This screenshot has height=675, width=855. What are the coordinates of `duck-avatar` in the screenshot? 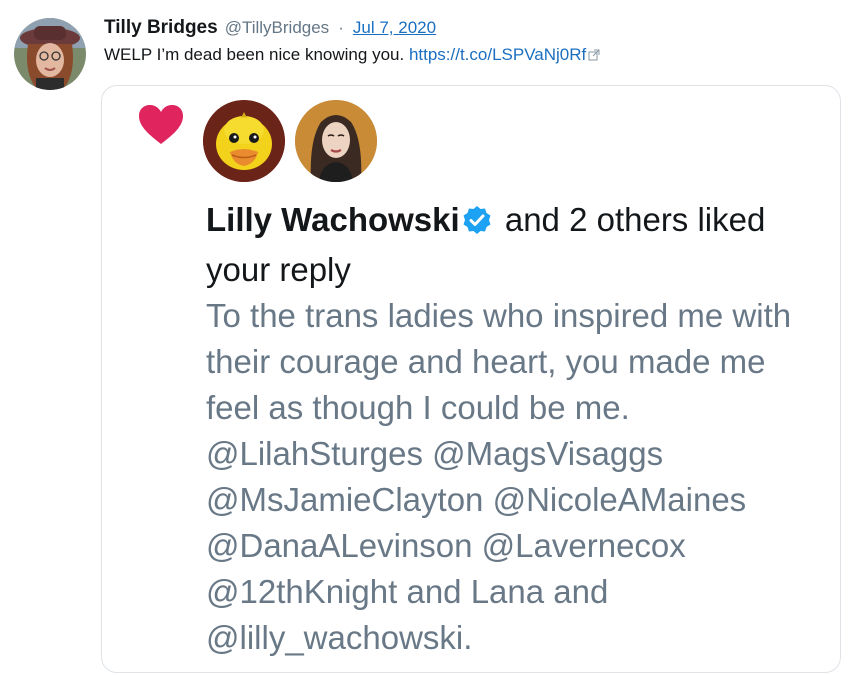 It's located at (244, 141).